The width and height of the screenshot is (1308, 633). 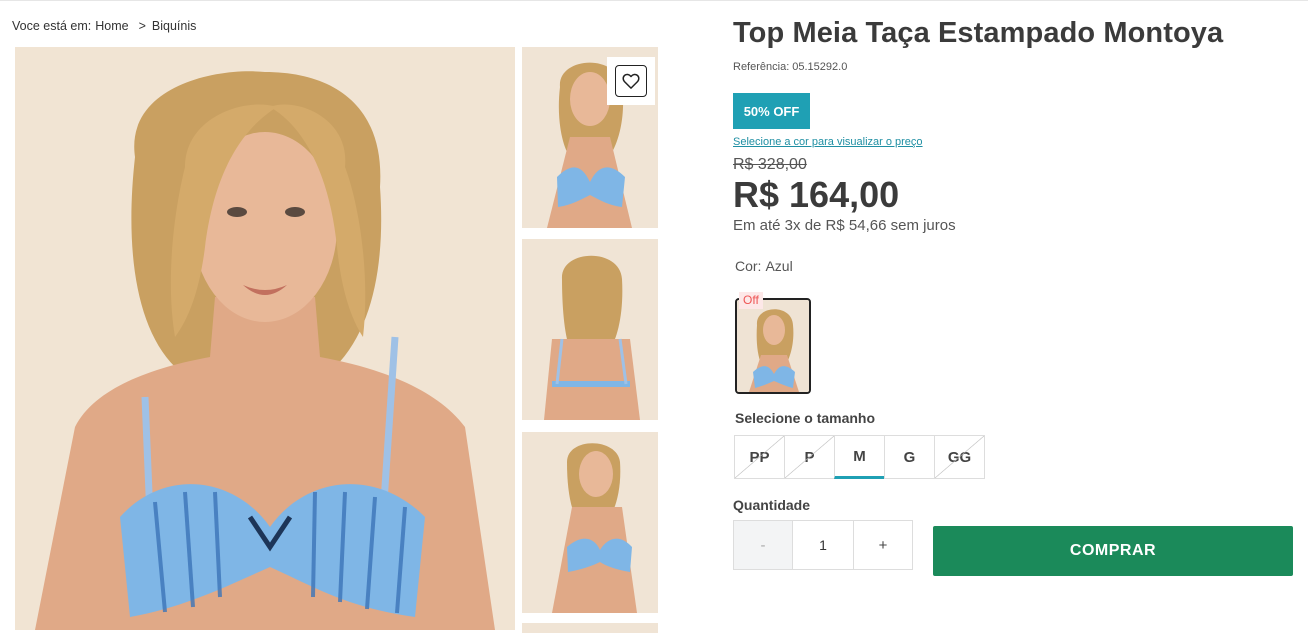 I want to click on color-label: Cor: Azul, so click(x=764, y=266).